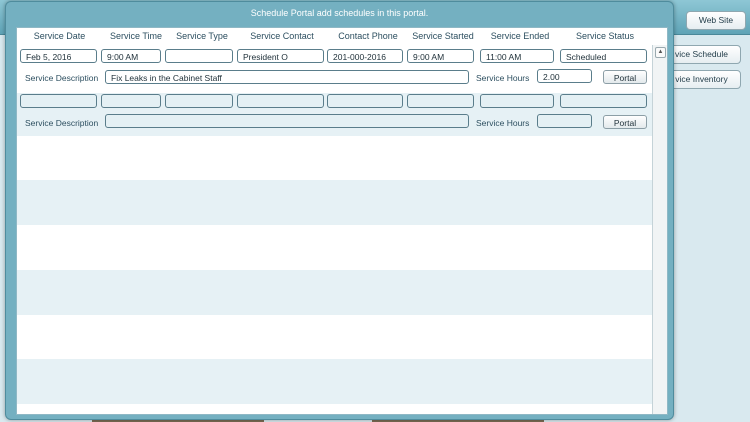  I want to click on service-time-field, so click(131, 101).